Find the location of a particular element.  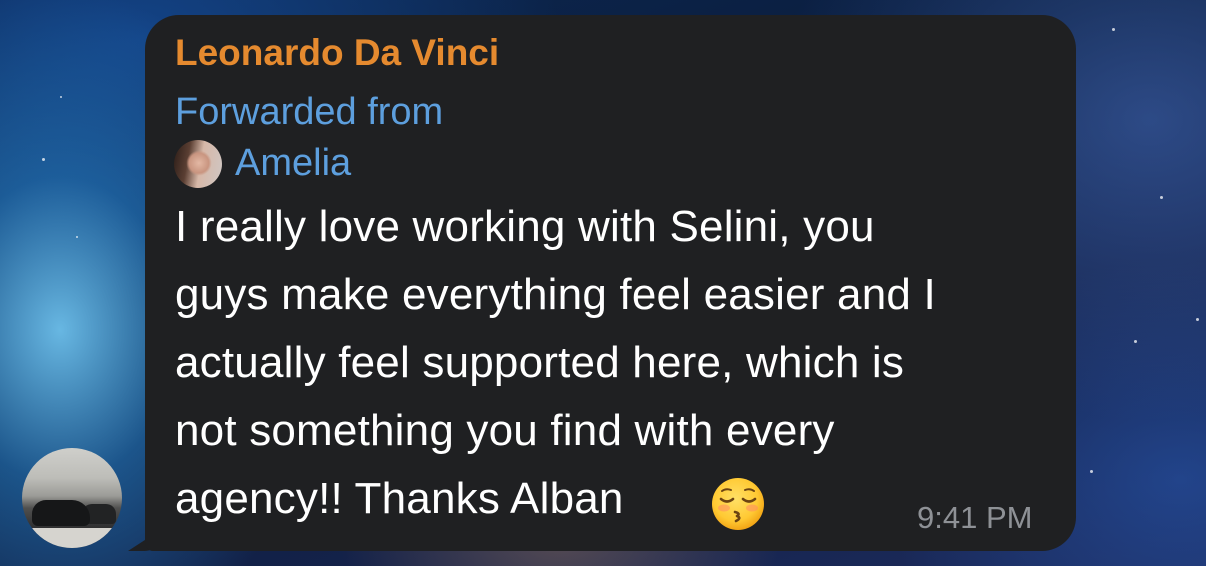

sender-name: Leonardo Da Vinci is located at coordinates (337, 53).